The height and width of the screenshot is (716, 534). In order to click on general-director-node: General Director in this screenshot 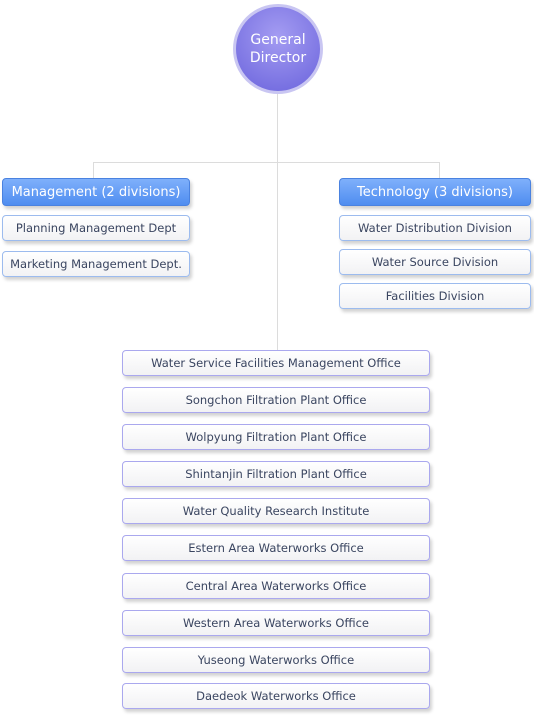, I will do `click(278, 49)`.